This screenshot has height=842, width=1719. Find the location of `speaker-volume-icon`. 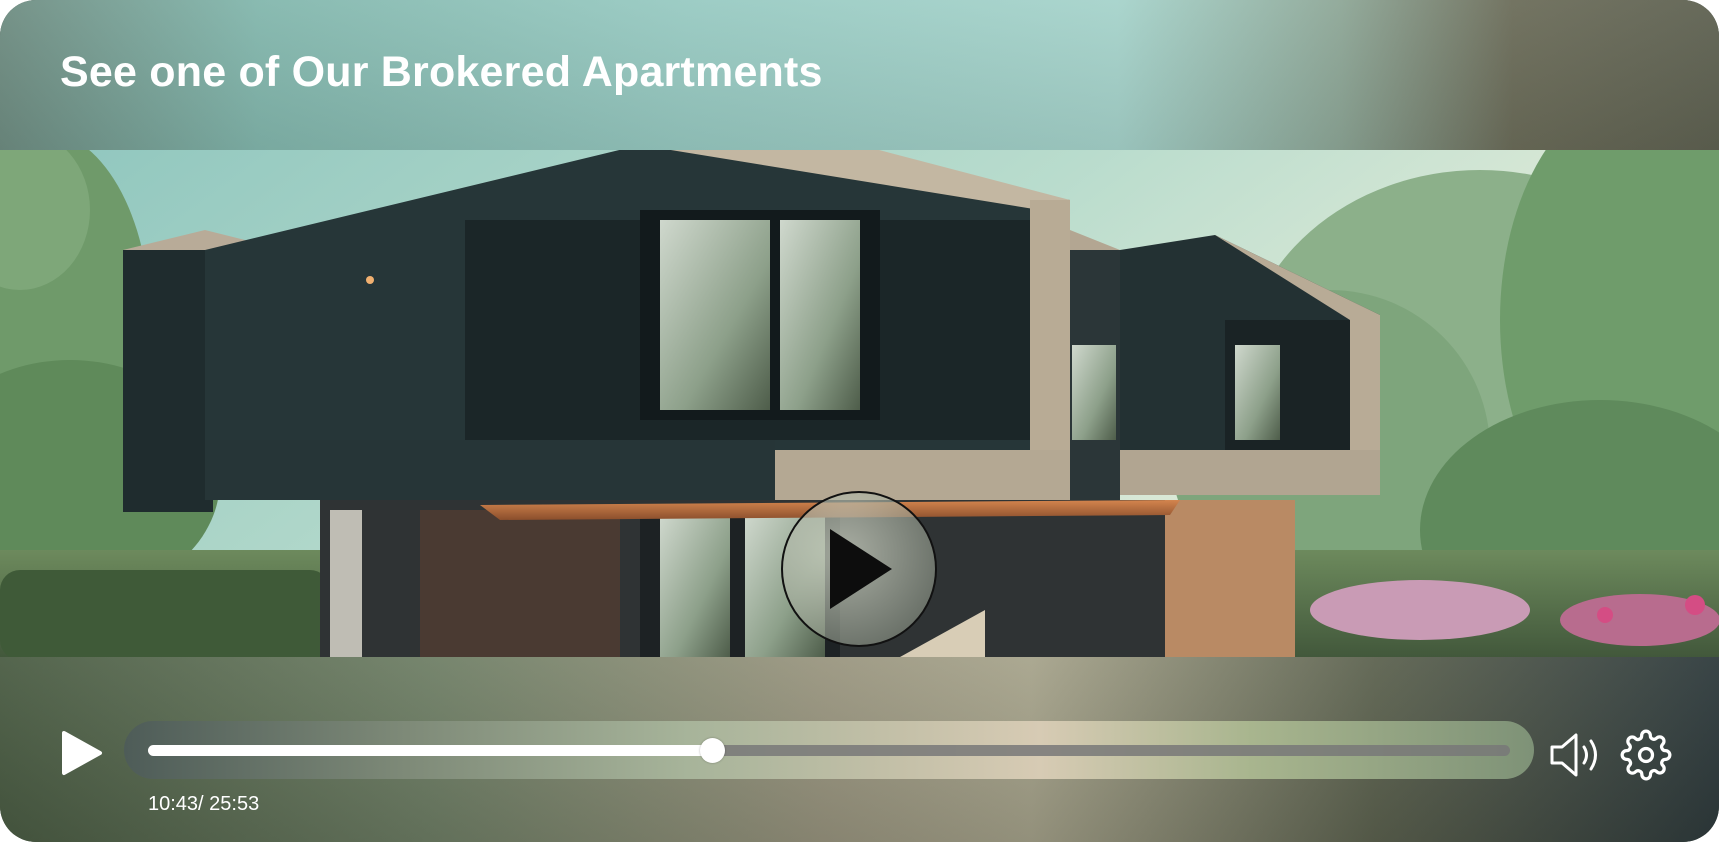

speaker-volume-icon is located at coordinates (1573, 755).